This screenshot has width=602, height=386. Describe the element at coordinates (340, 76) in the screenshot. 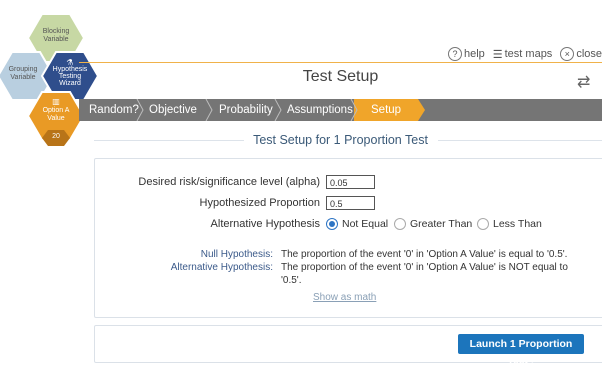

I see `page-title: Test Setup` at that location.